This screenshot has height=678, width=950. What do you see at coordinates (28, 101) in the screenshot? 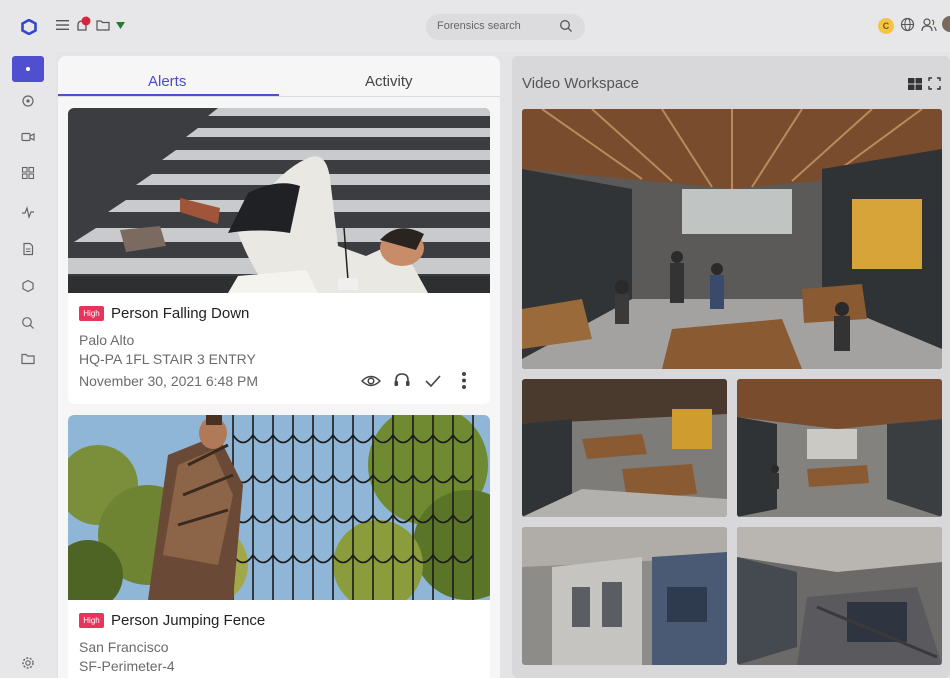
I see `location-icon` at bounding box center [28, 101].